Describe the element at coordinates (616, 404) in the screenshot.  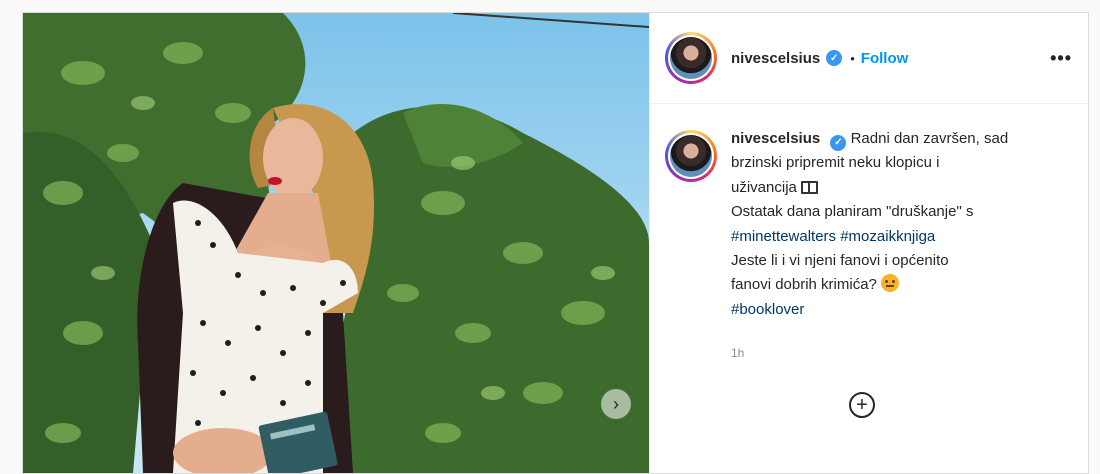
I see `carousel-next-icon: ›` at that location.